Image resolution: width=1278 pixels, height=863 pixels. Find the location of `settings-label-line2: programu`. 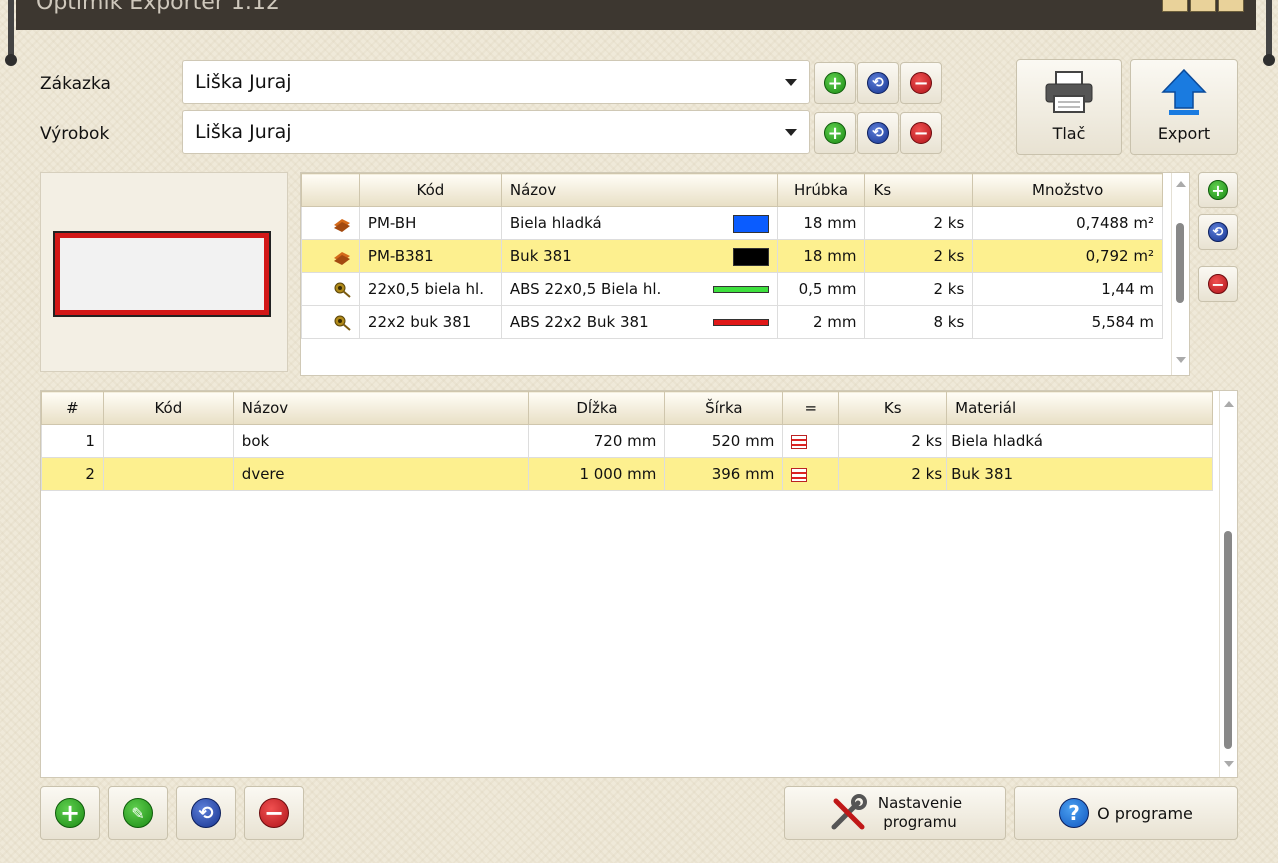

settings-label-line2: programu is located at coordinates (920, 822).